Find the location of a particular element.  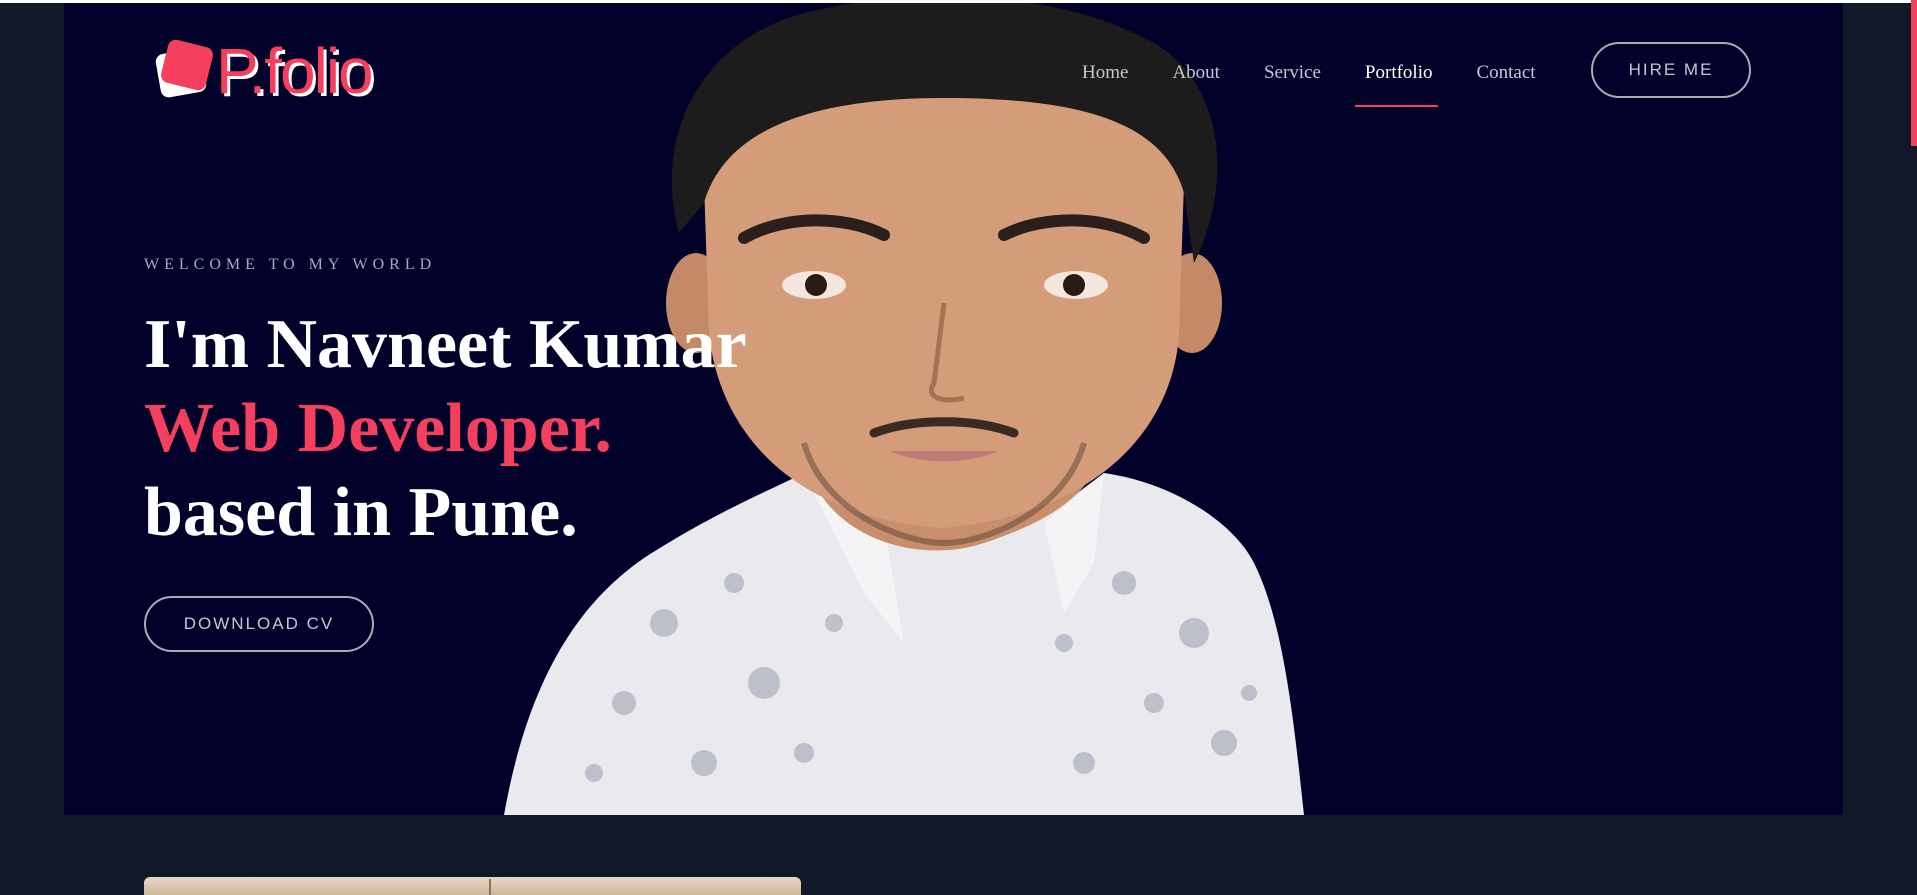

nav-about: About is located at coordinates (1196, 73).